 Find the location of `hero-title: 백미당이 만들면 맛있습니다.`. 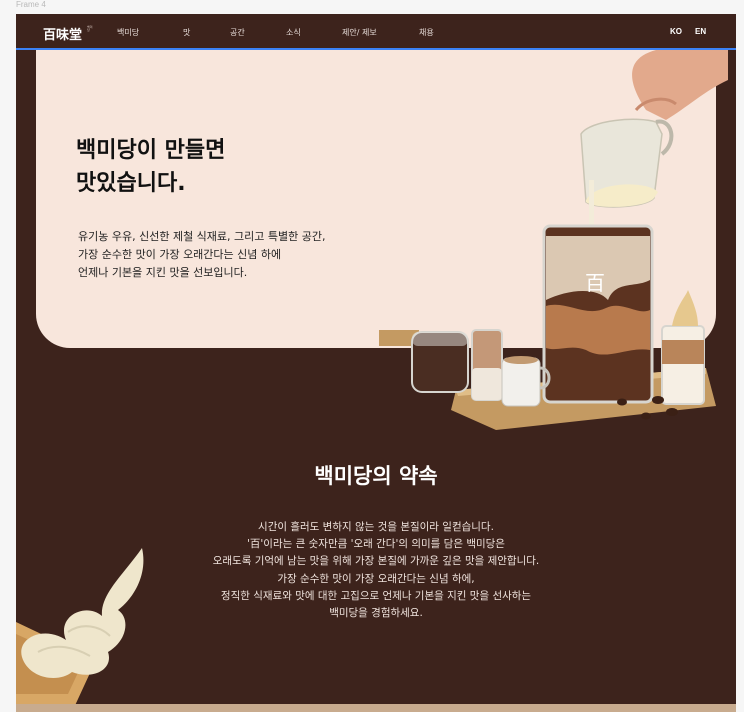

hero-title: 백미당이 만들면 맛있습니다. is located at coordinates (151, 167).